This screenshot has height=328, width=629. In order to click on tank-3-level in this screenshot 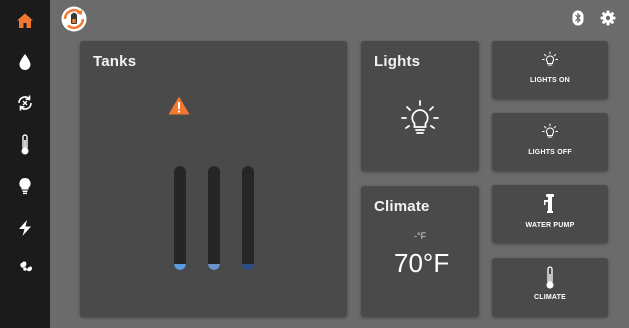, I will do `click(248, 267)`.